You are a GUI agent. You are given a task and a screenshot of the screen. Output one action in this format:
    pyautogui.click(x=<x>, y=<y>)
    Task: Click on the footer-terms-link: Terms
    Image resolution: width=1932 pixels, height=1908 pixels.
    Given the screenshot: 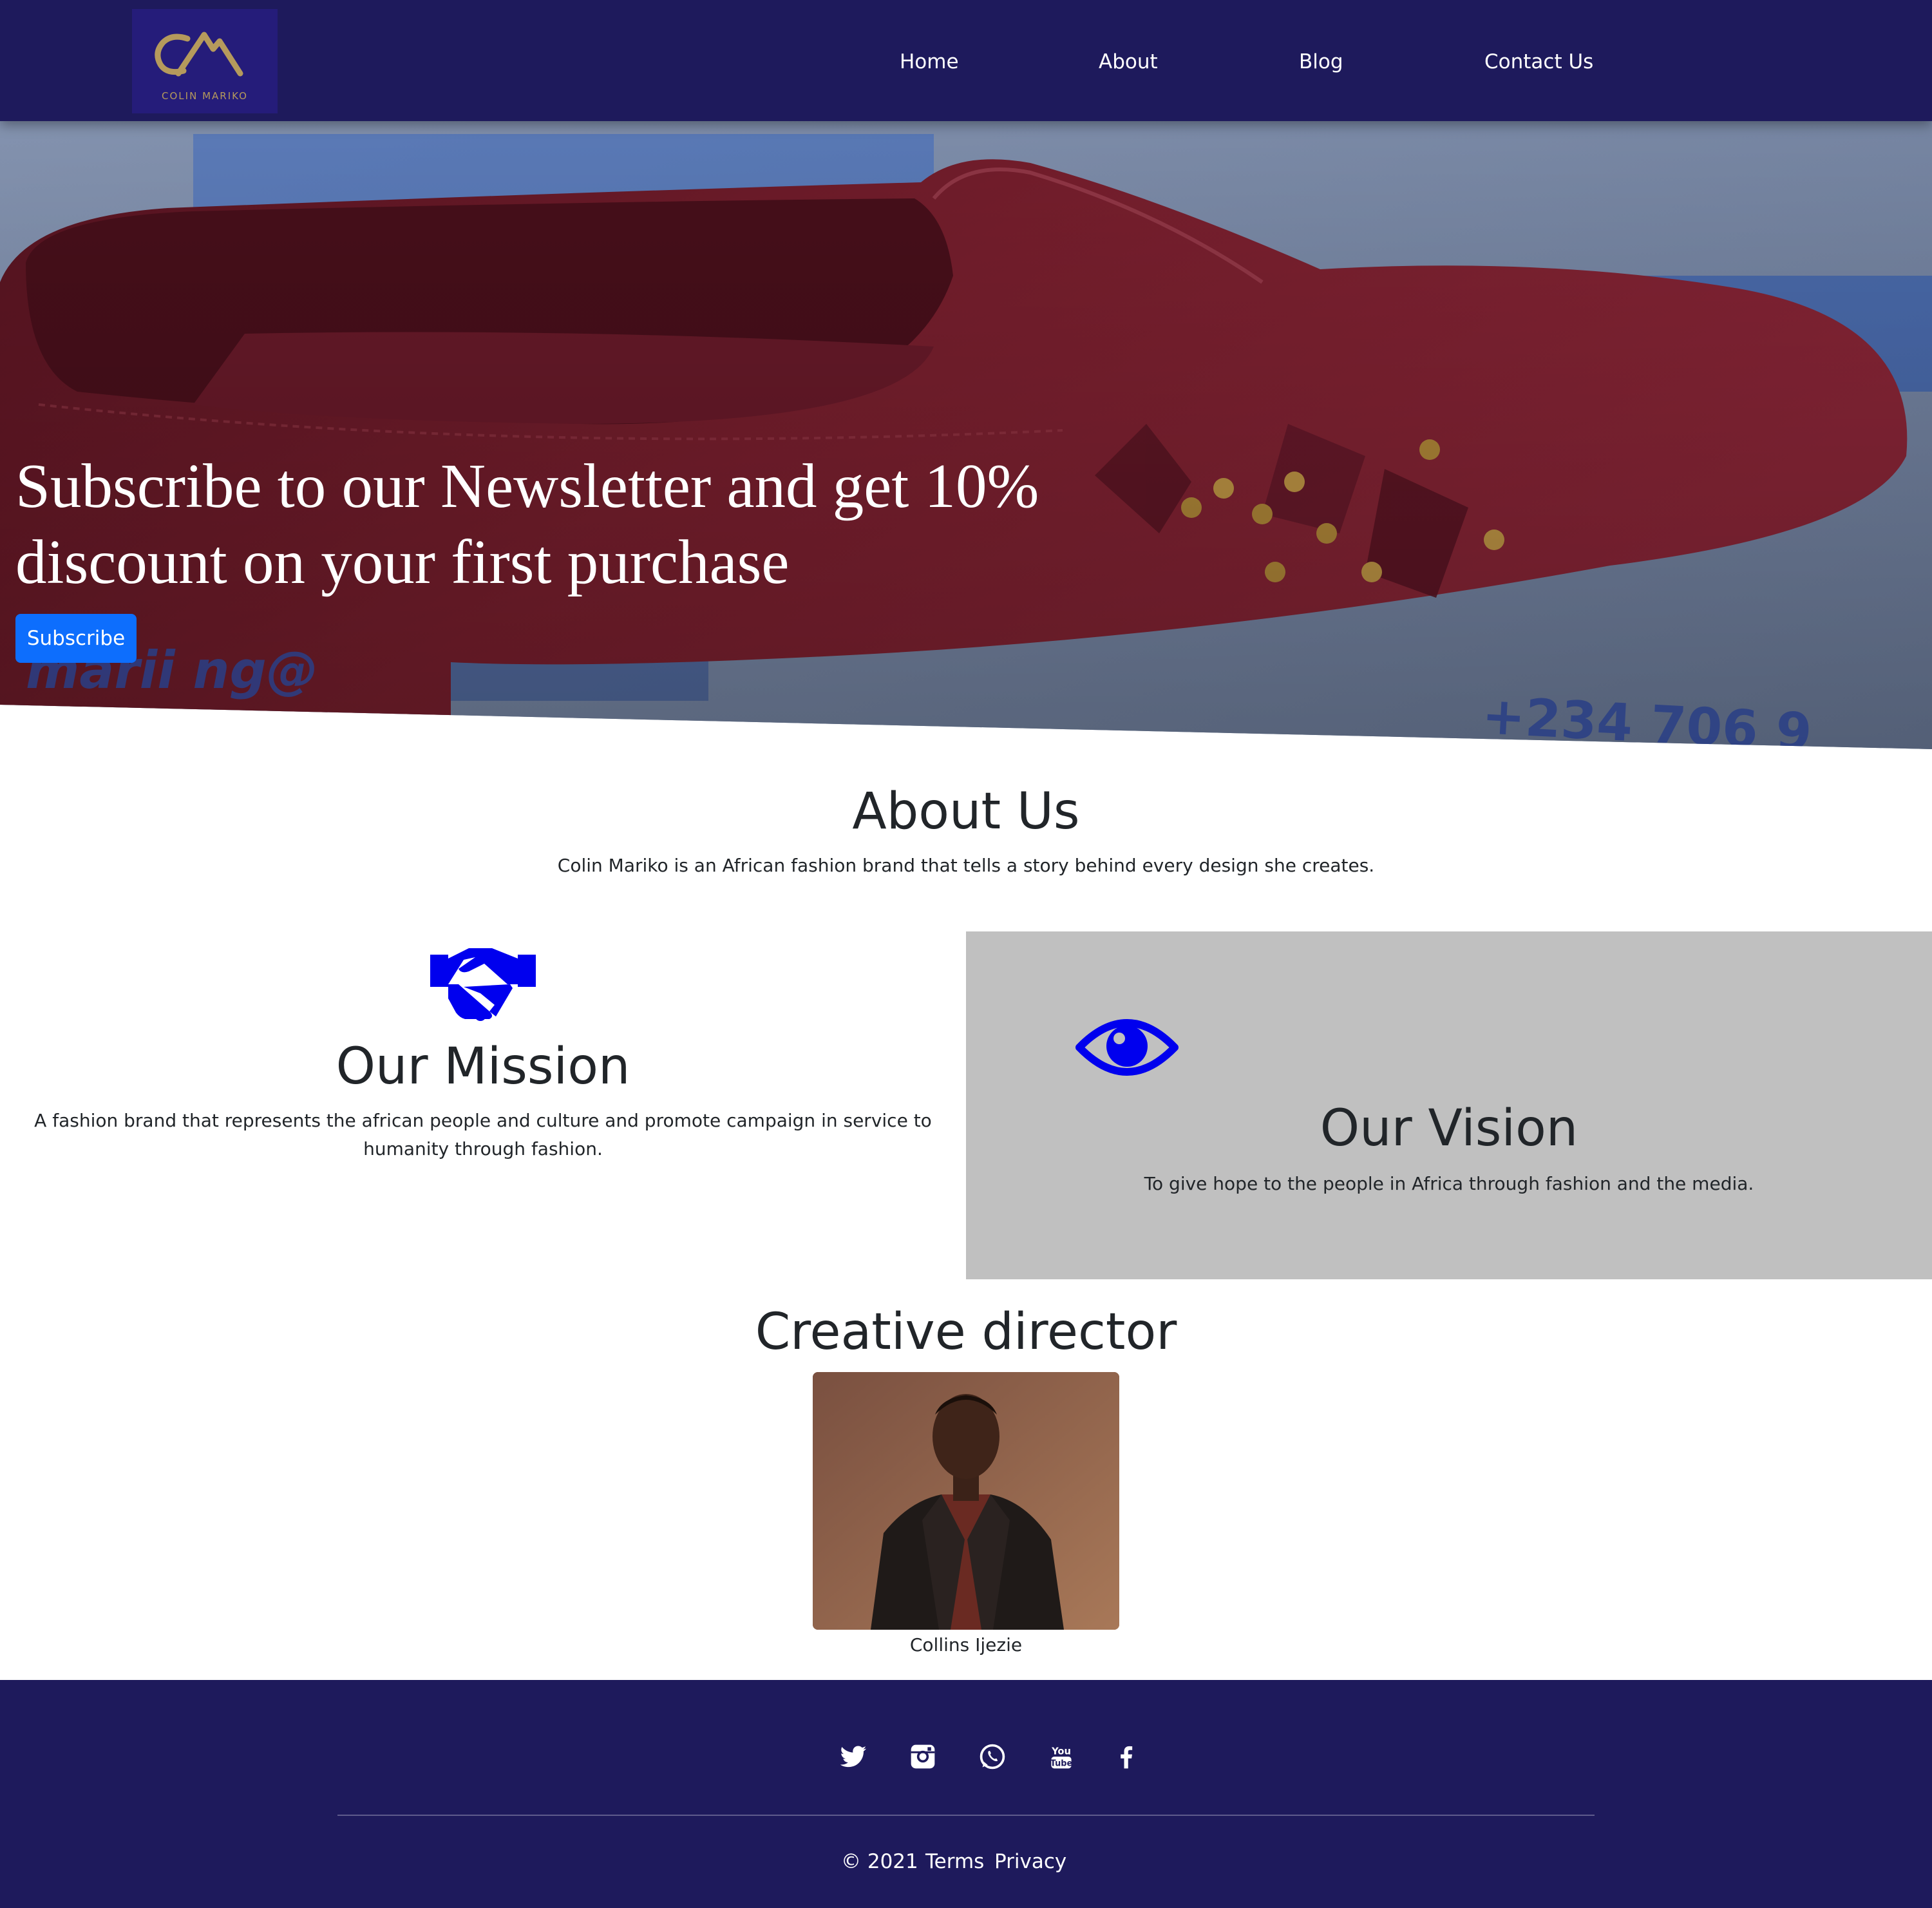 What is the action you would take?
    pyautogui.click(x=954, y=1861)
    